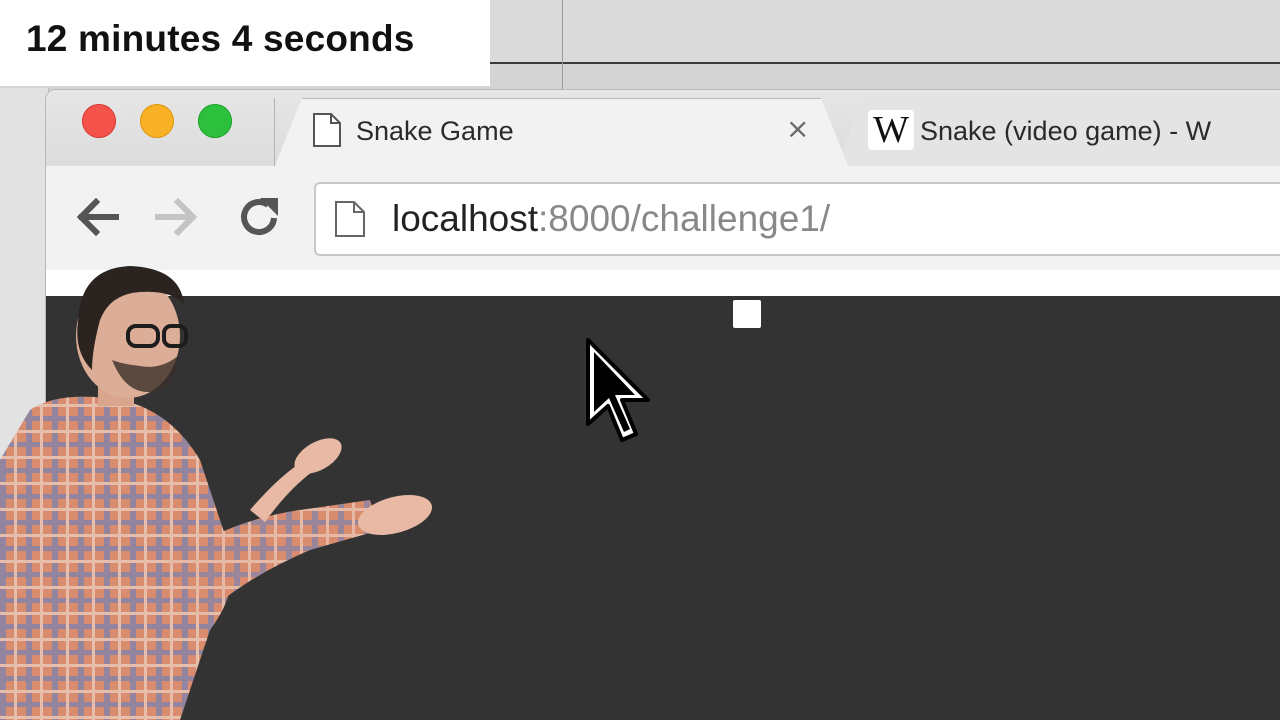 The image size is (1280, 720). Describe the element at coordinates (663, 129) in the screenshot. I see `tab-strip: Snake Game × W Snake (video game) - W` at that location.